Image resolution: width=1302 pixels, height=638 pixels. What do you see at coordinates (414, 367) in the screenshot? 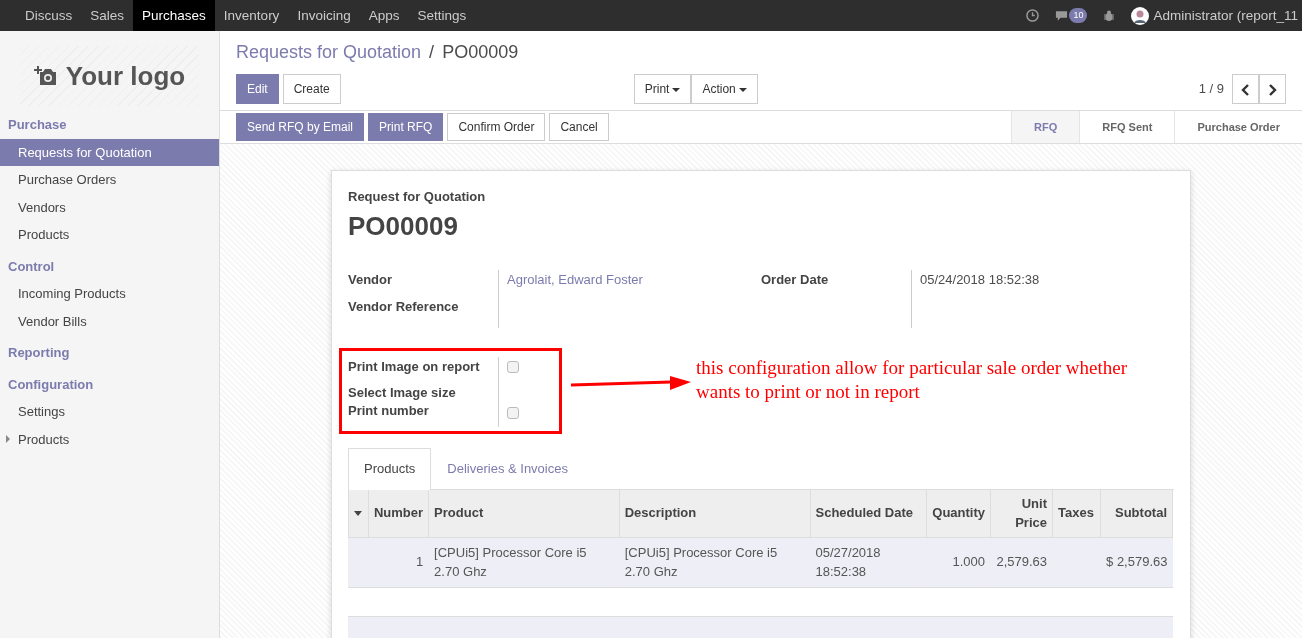
I see `field-label: Print Image on report` at bounding box center [414, 367].